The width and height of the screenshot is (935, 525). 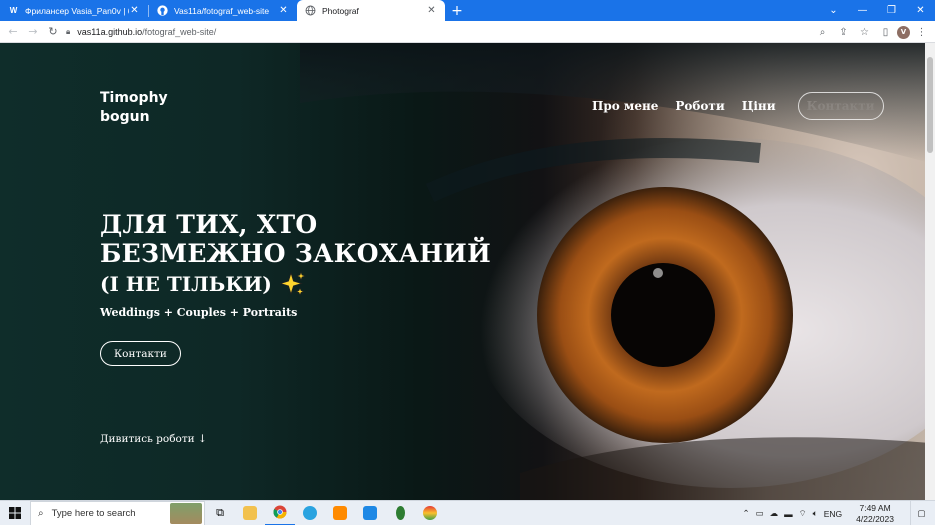 What do you see at coordinates (15, 513) in the screenshot?
I see `windows-start-icon` at bounding box center [15, 513].